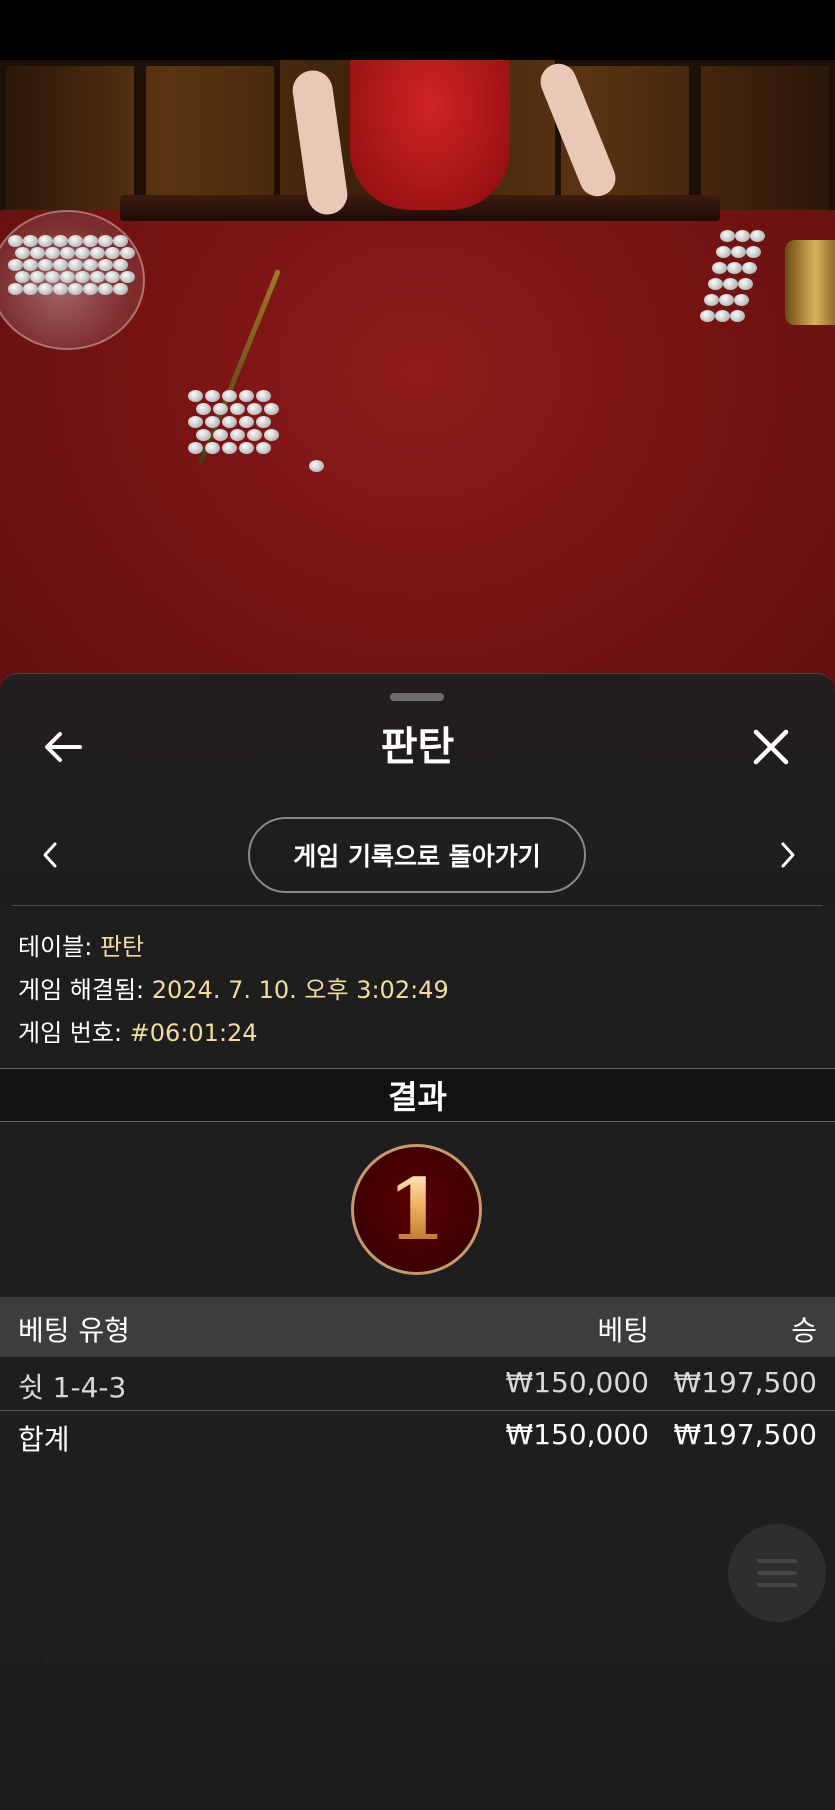  I want to click on chevron-right-icon, so click(788, 855).